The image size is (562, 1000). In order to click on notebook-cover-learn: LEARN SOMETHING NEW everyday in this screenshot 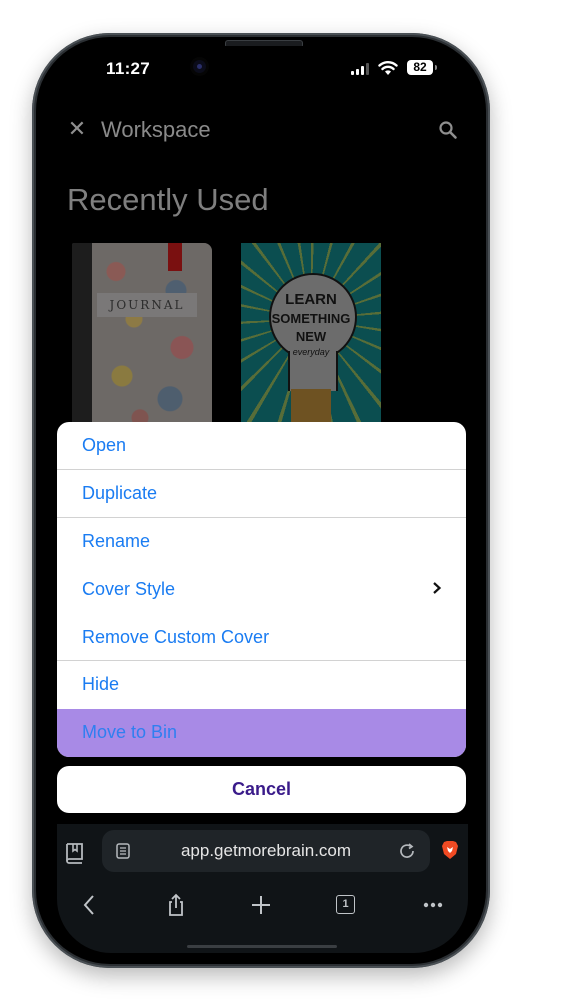, I will do `click(311, 338)`.